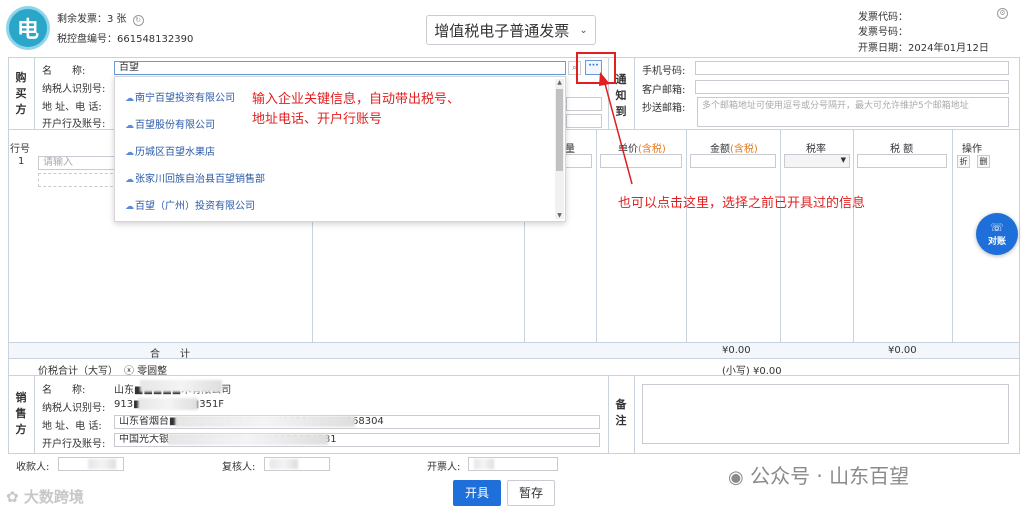 The width and height of the screenshot is (1030, 514). What do you see at coordinates (284, 464) in the screenshot?
I see `reviewer-blur` at bounding box center [284, 464].